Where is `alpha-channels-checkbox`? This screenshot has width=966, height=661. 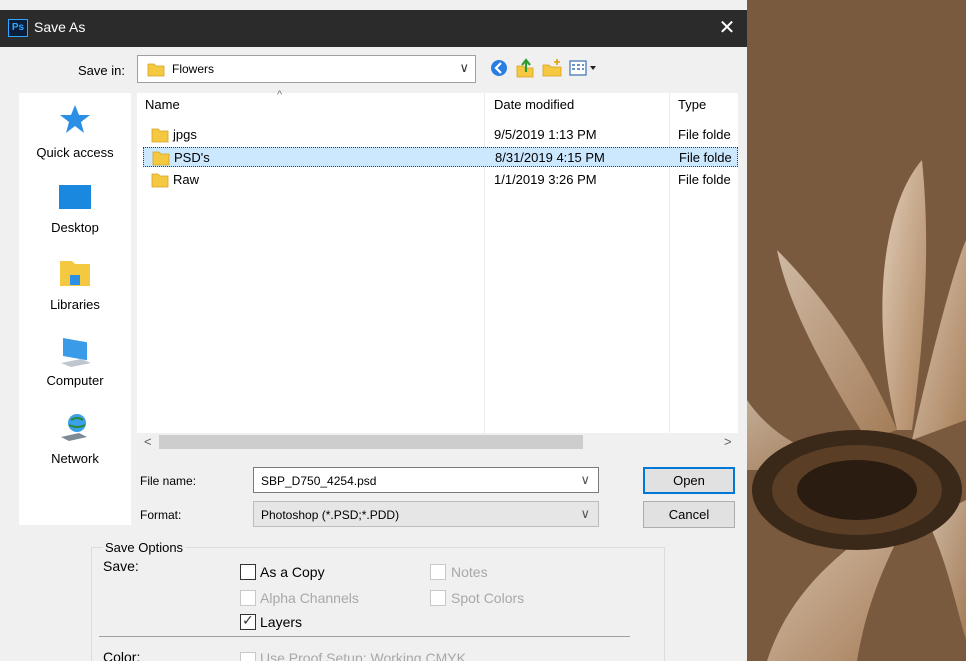 alpha-channels-checkbox is located at coordinates (248, 598).